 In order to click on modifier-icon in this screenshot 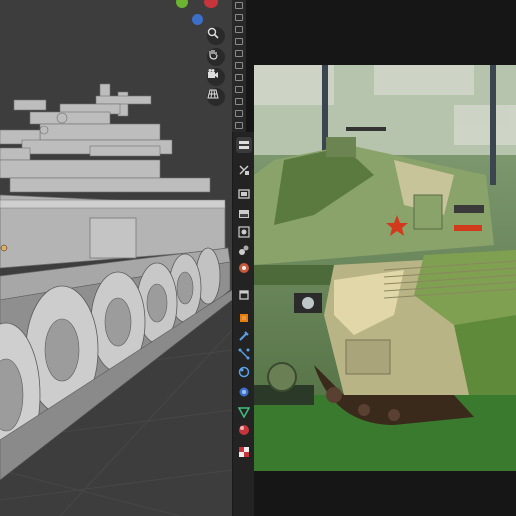, I will do `click(244, 318)`.